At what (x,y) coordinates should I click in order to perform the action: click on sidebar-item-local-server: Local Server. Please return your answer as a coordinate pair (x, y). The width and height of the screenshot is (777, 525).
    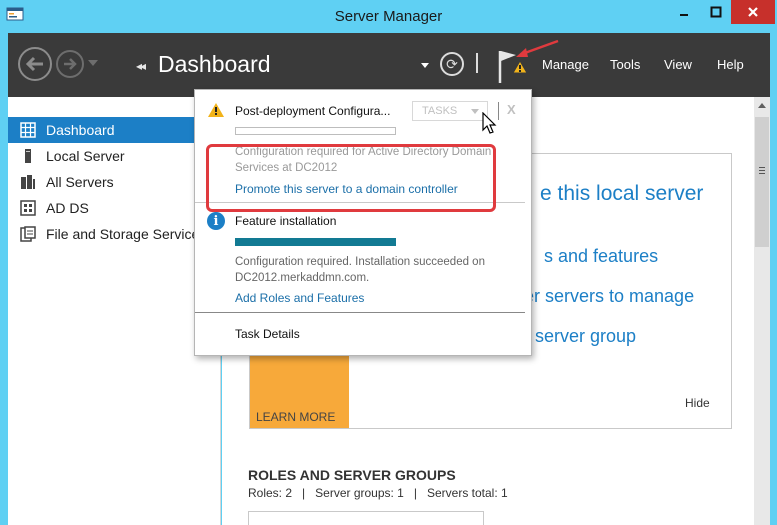
    Looking at the image, I should click on (114, 156).